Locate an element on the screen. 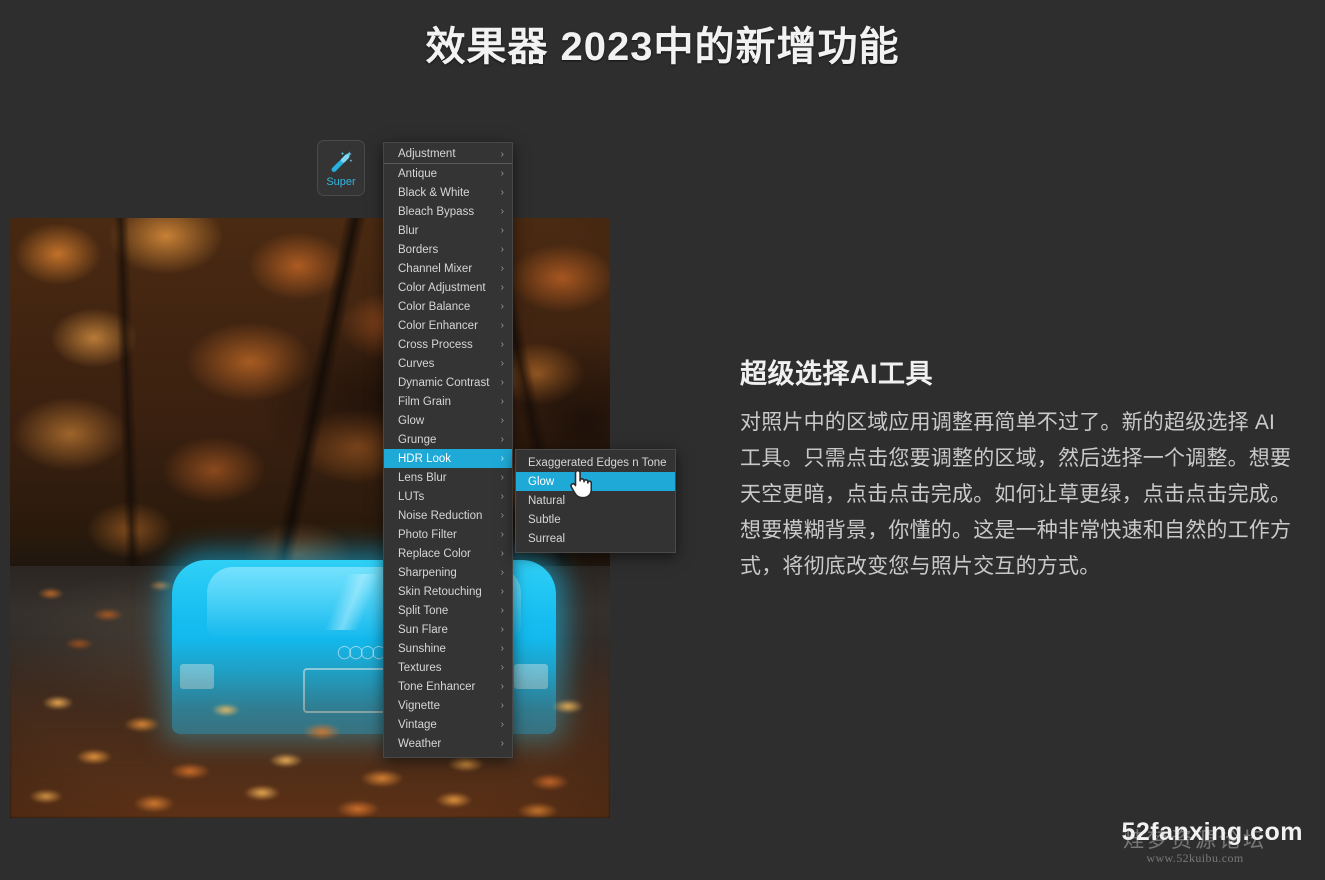 Image resolution: width=1325 pixels, height=880 pixels. effects-menu-item-label: Antique is located at coordinates (418, 173).